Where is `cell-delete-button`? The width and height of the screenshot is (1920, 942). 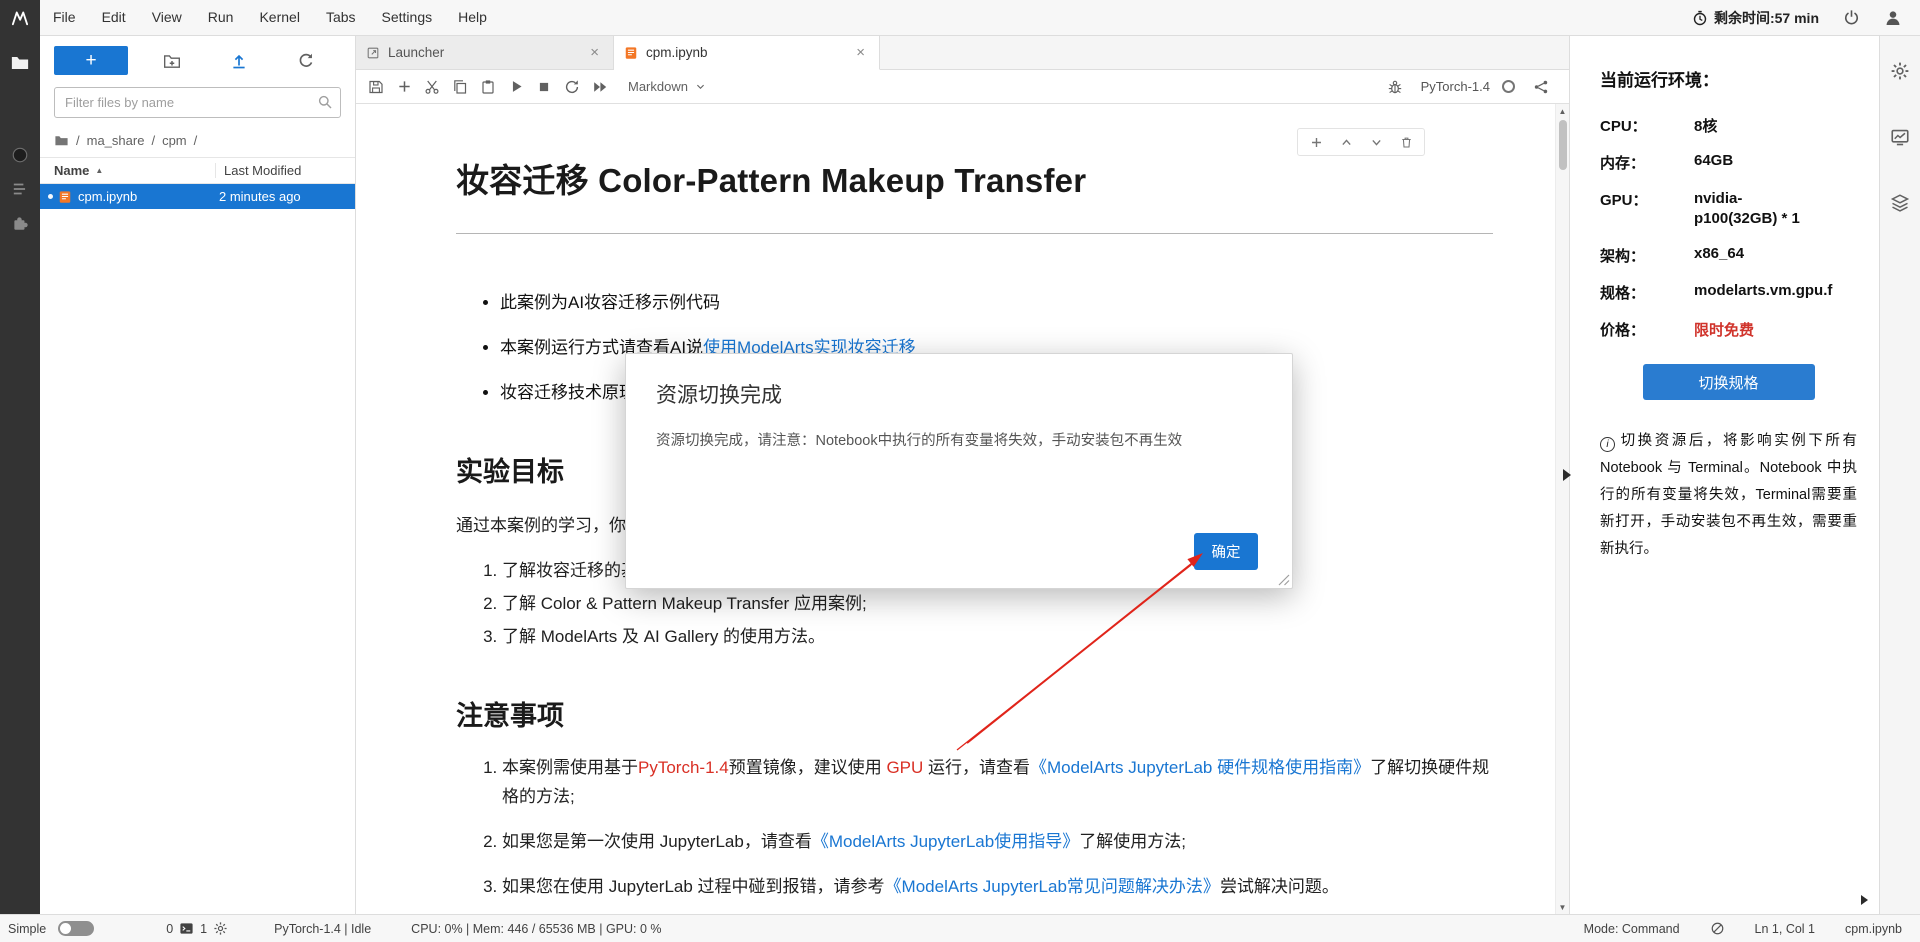
cell-delete-button is located at coordinates (1406, 142).